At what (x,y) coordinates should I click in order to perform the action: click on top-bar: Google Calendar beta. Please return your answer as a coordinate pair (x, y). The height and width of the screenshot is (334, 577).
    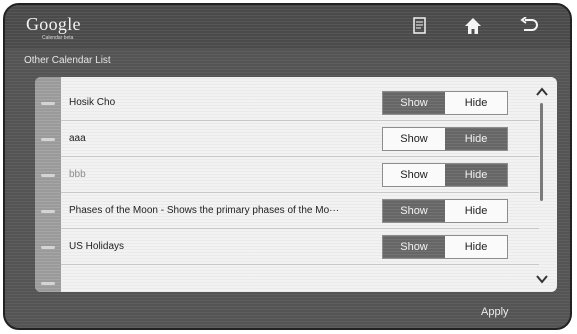
    Looking at the image, I should click on (287, 27).